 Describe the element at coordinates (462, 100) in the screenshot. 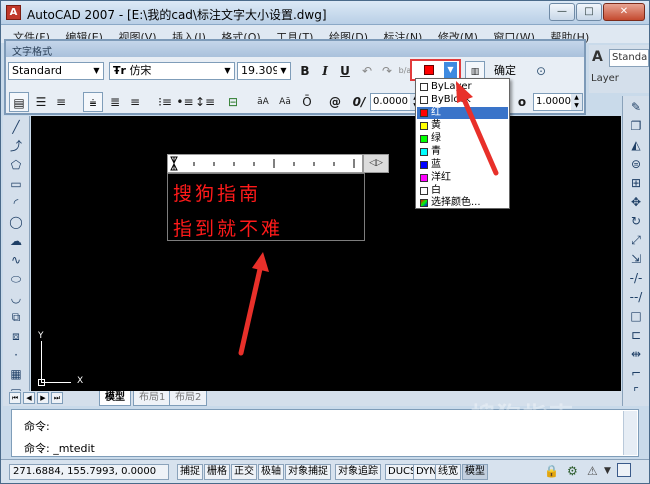

I see `color-option-byblock: ByBlock` at that location.